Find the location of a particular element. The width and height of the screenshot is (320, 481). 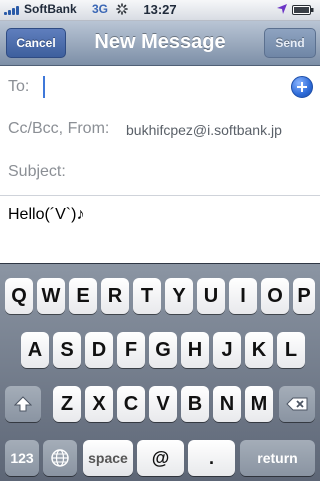

status-bar: SoftBank 3G 13:27 is located at coordinates (160, 10).